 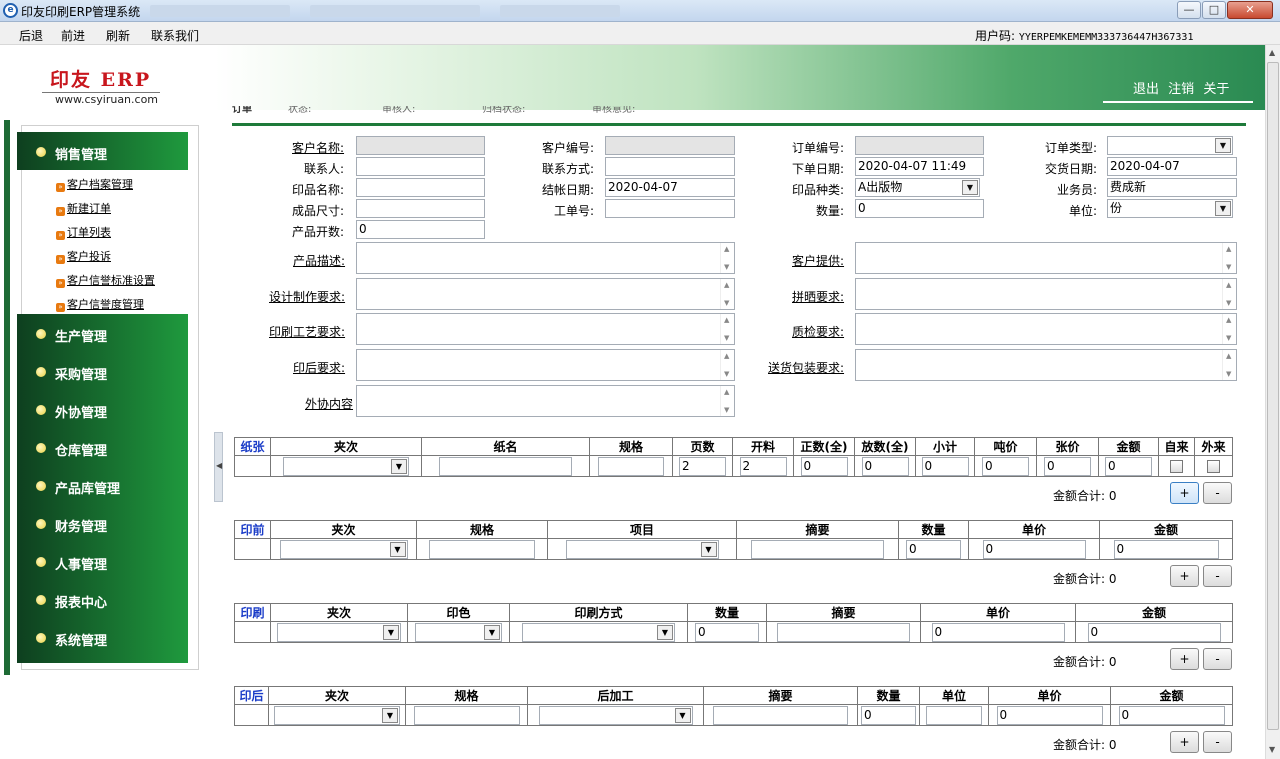 What do you see at coordinates (1184, 659) in the screenshot?
I see `printing-add-button: +` at bounding box center [1184, 659].